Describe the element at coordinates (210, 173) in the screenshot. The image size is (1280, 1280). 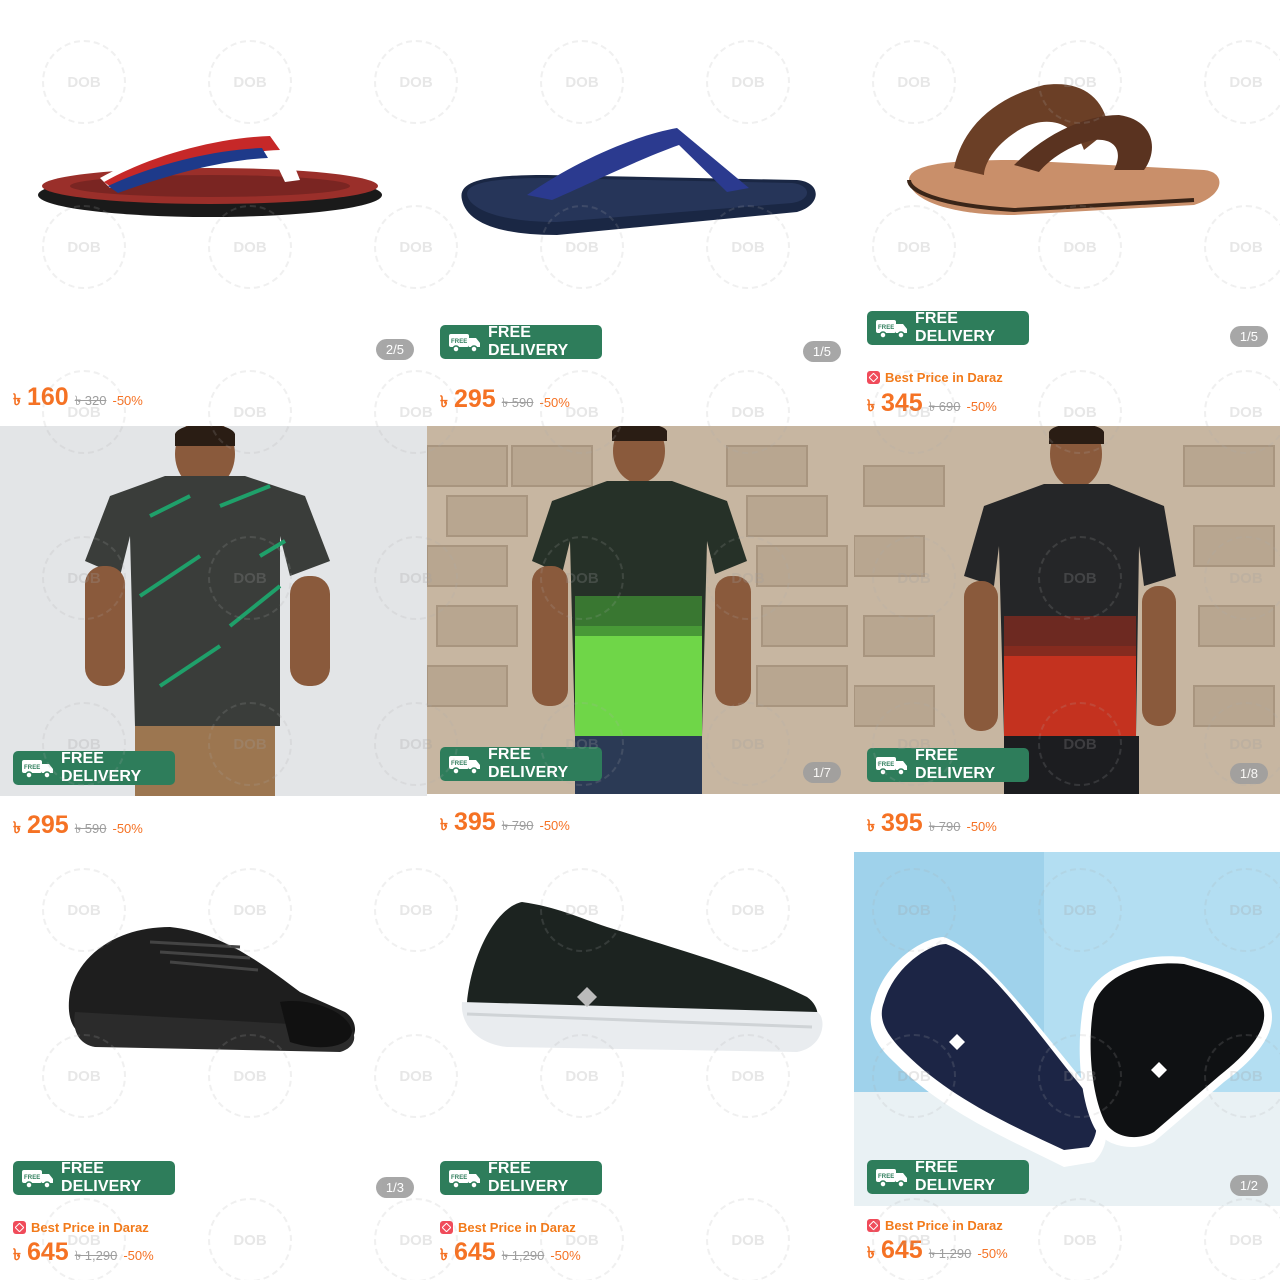
I see `flip-flop-image` at that location.